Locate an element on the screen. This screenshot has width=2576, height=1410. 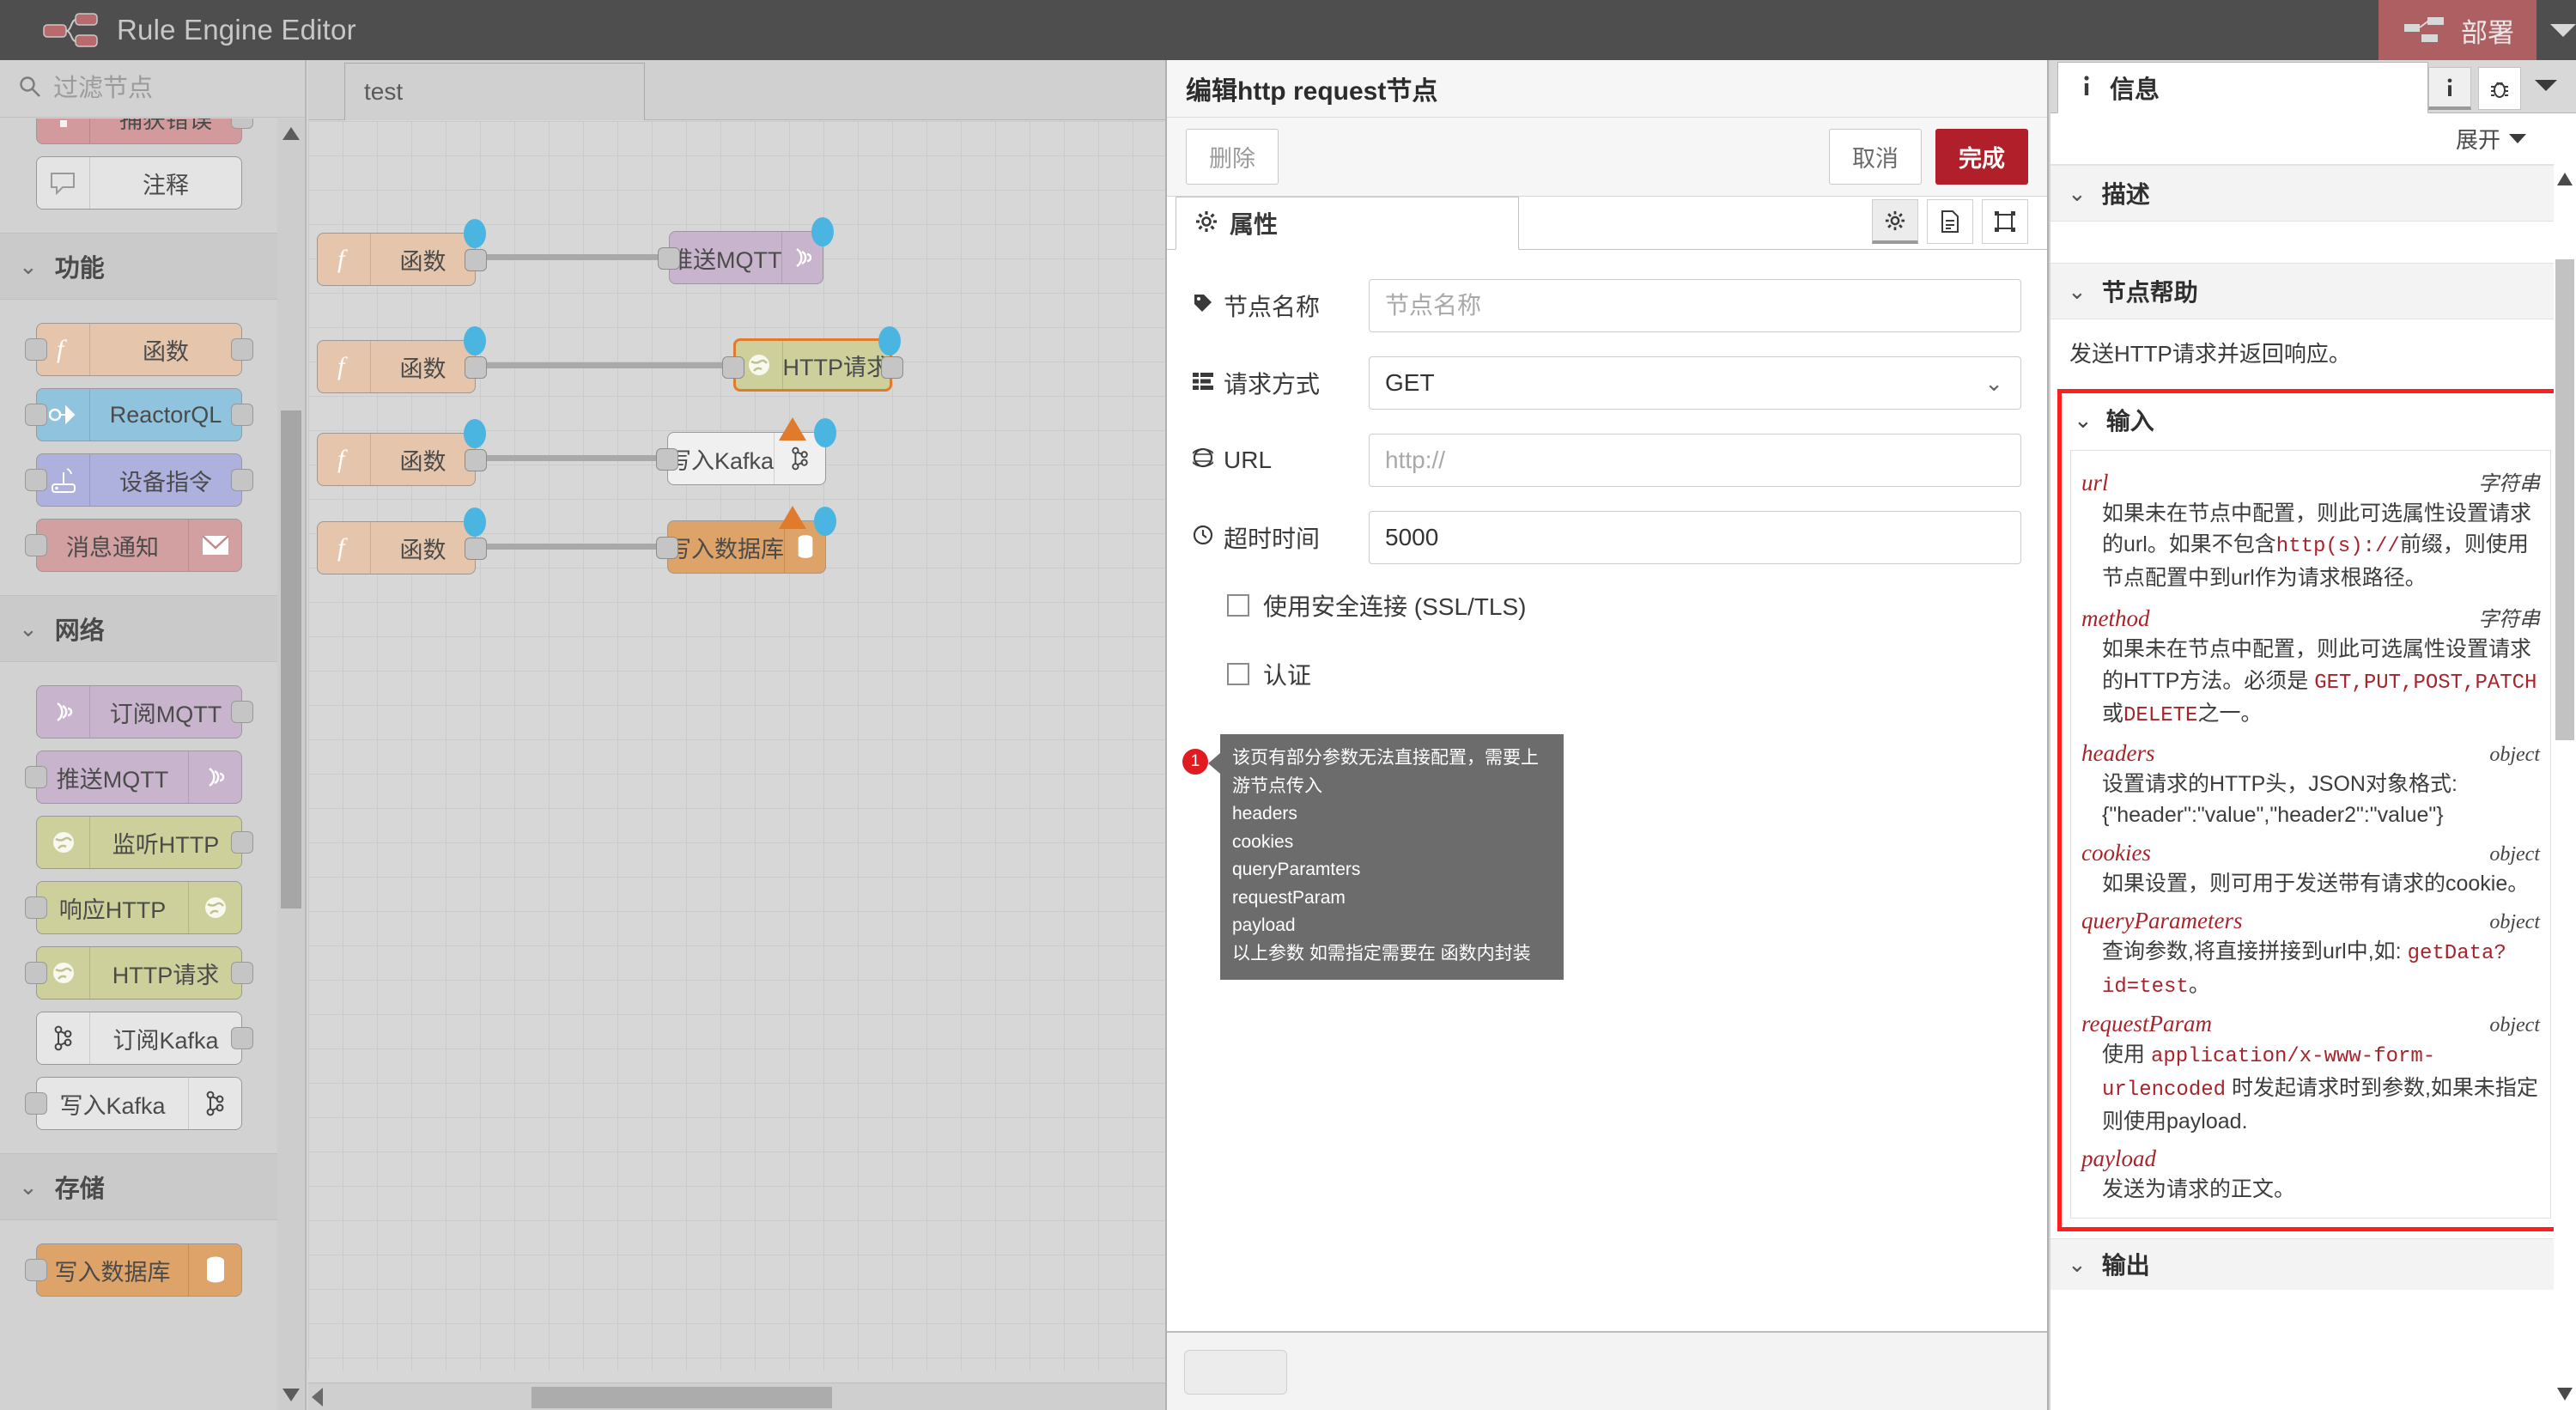
palette-node-write-kafka: 写入Kafka is located at coordinates (133, 1104).